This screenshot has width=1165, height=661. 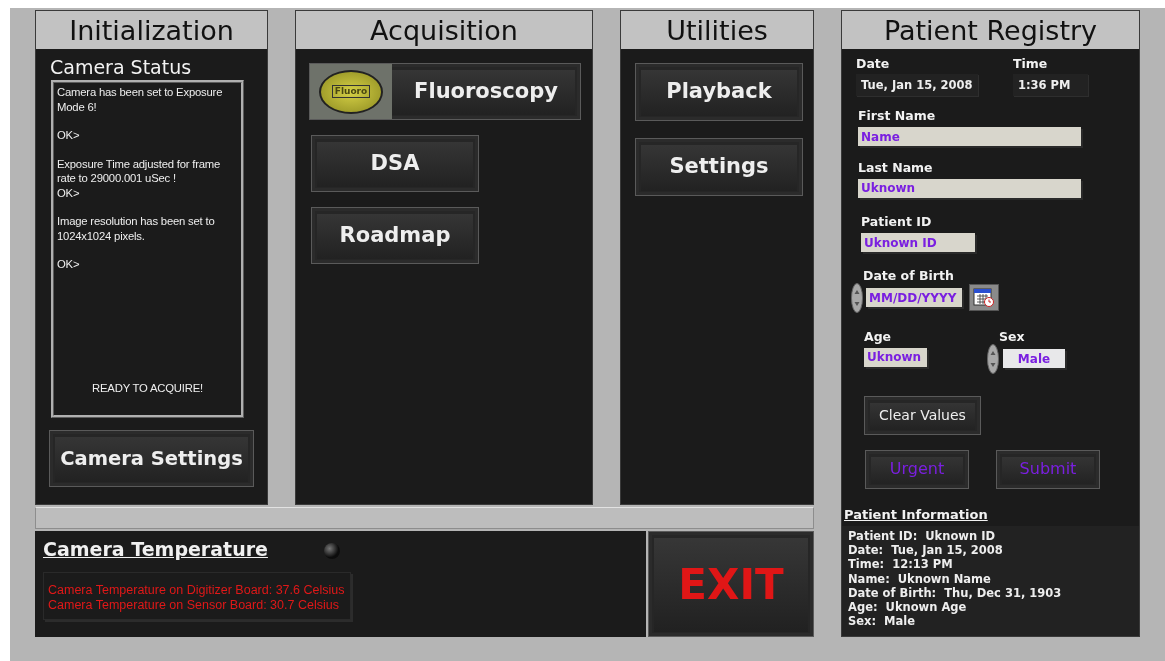 I want to click on info-line: Name: Uknown Name, so click(x=920, y=578).